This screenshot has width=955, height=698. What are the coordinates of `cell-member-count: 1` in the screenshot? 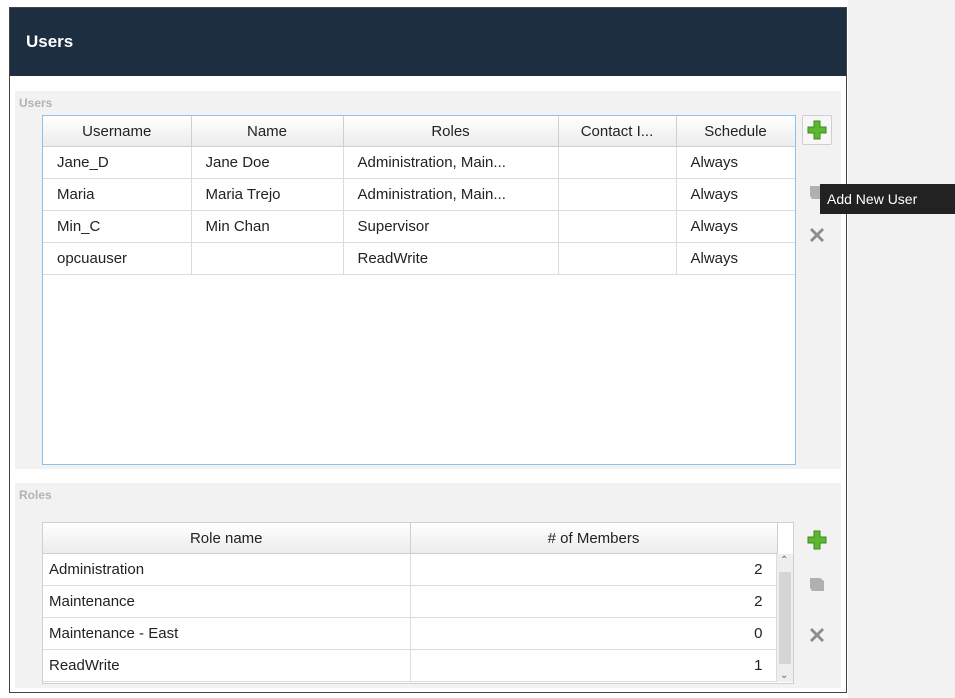 It's located at (594, 665).